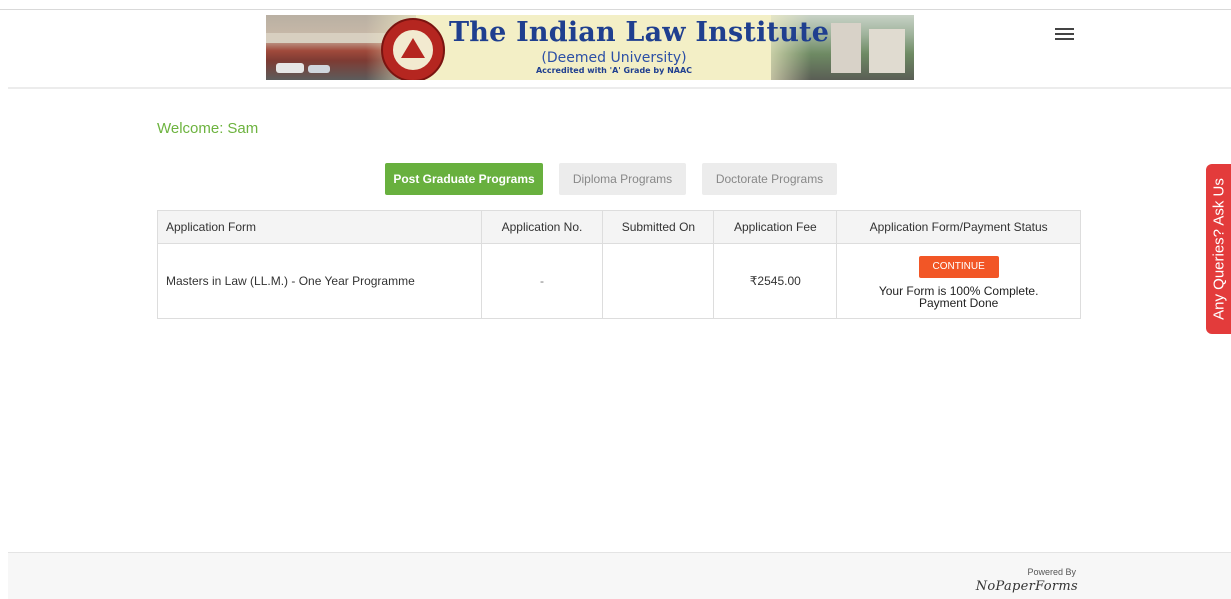 This screenshot has width=1231, height=599. What do you see at coordinates (619, 575) in the screenshot?
I see `site-footer: Powered By NoPaperForms` at bounding box center [619, 575].